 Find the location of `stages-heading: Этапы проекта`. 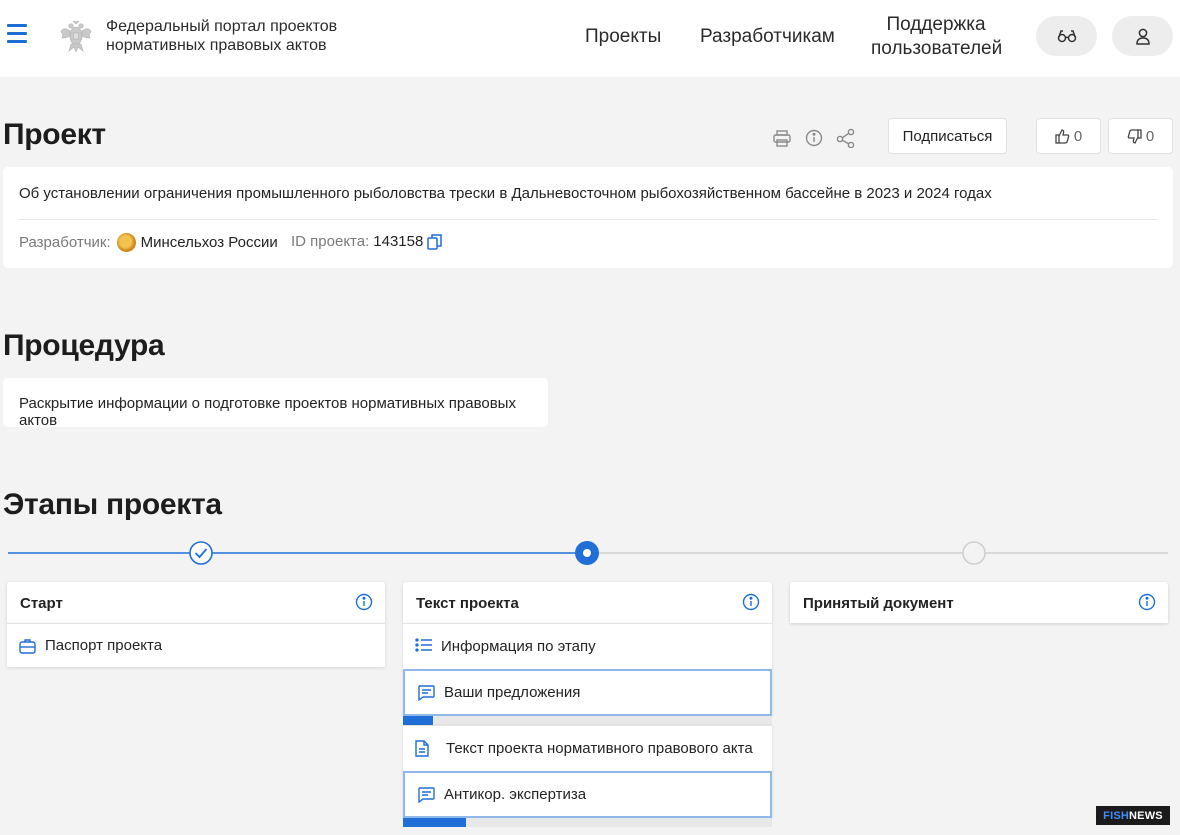

stages-heading: Этапы проекта is located at coordinates (112, 504).